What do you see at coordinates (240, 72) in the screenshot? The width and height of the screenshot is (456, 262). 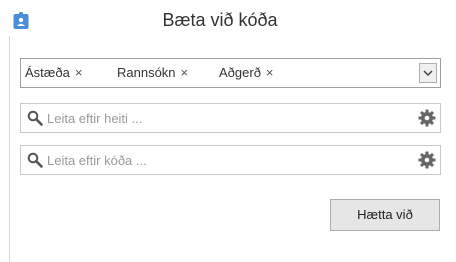 I see `tag-label: Aðgerð` at bounding box center [240, 72].